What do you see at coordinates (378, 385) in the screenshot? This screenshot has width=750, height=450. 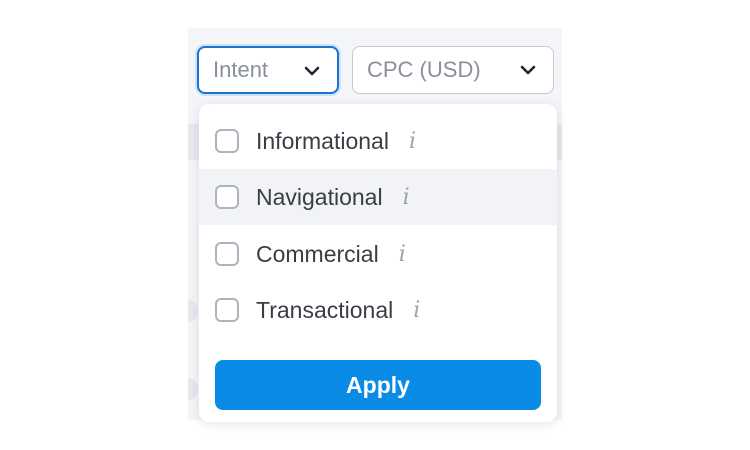 I see `apply-button: Apply` at bounding box center [378, 385].